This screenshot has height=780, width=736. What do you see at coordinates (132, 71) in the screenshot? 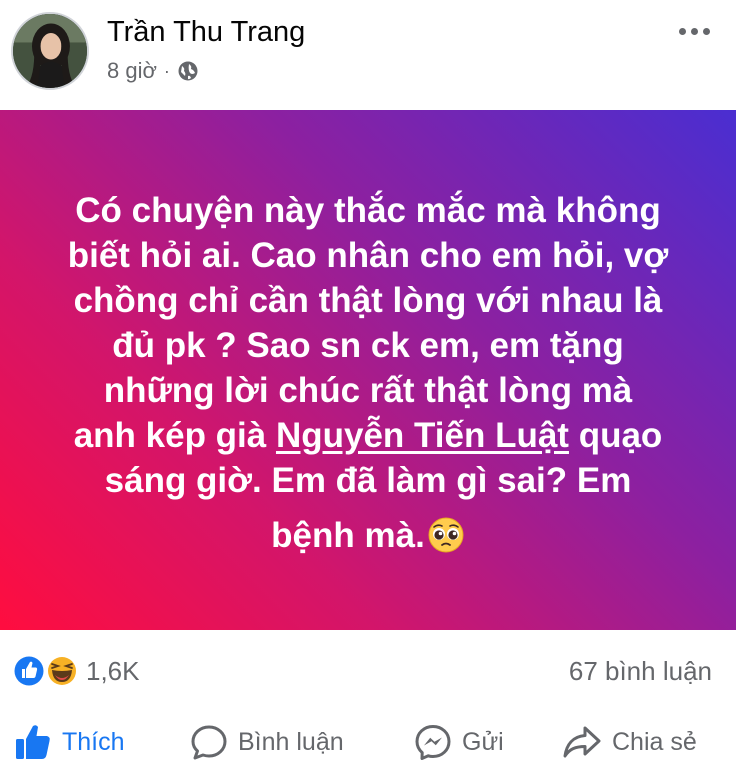
I see `post-time: 8 giờ` at bounding box center [132, 71].